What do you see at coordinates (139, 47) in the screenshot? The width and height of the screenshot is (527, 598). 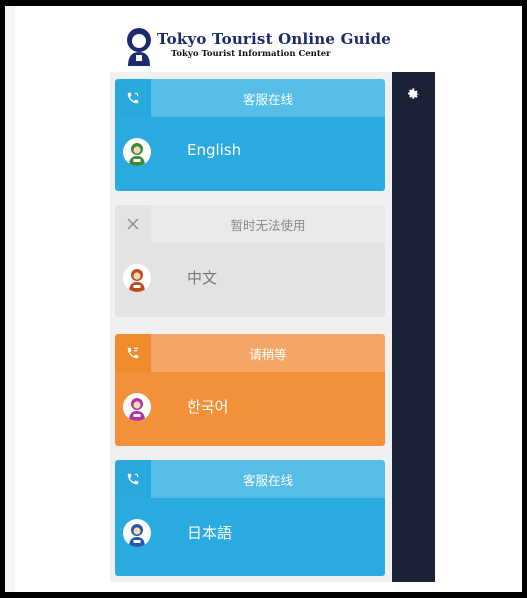 I see `guide-mascot-icon` at bounding box center [139, 47].